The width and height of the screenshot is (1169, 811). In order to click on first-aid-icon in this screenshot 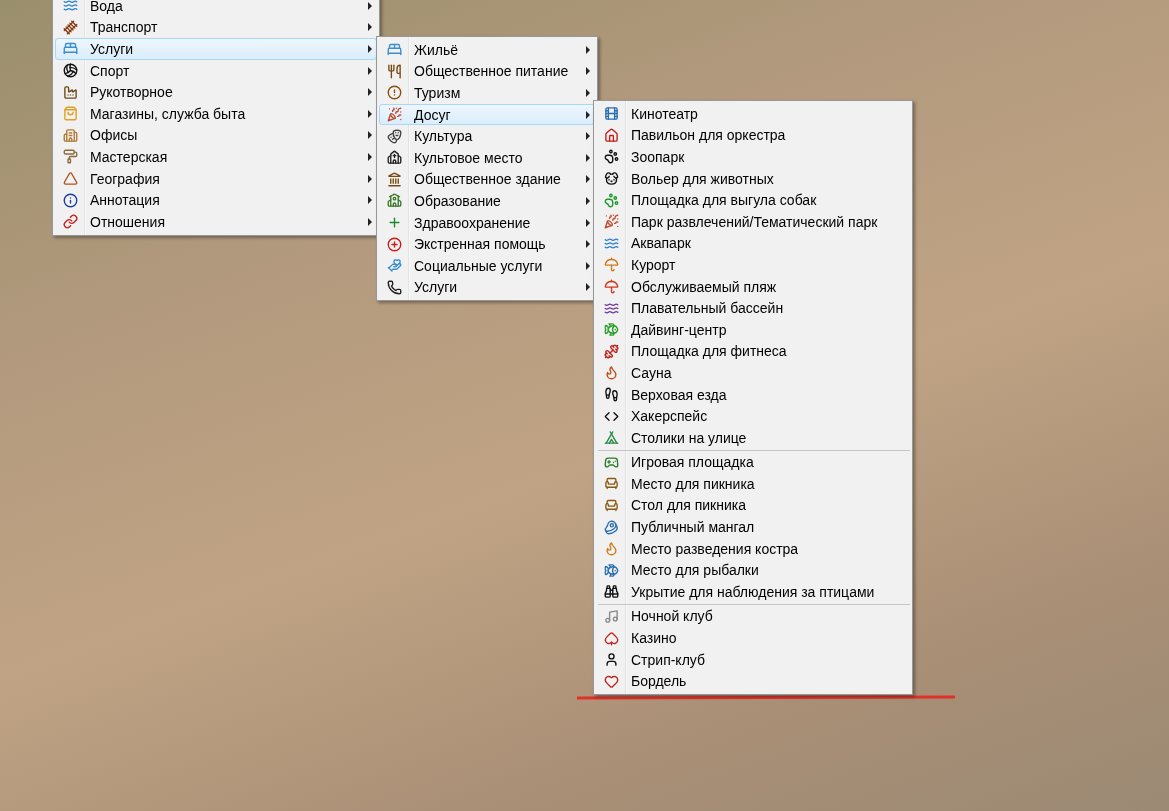, I will do `click(394, 244)`.